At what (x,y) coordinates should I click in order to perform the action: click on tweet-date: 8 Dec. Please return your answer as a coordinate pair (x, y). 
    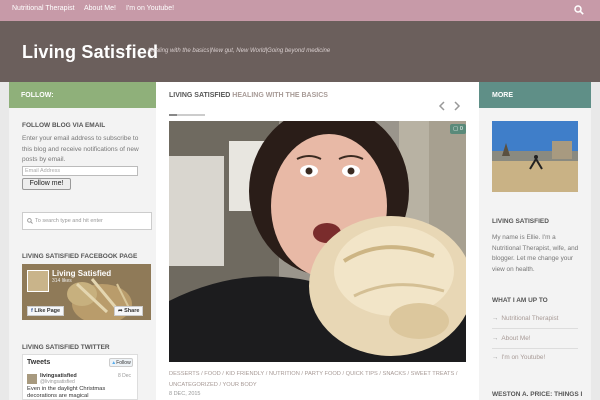
    Looking at the image, I should click on (124, 376).